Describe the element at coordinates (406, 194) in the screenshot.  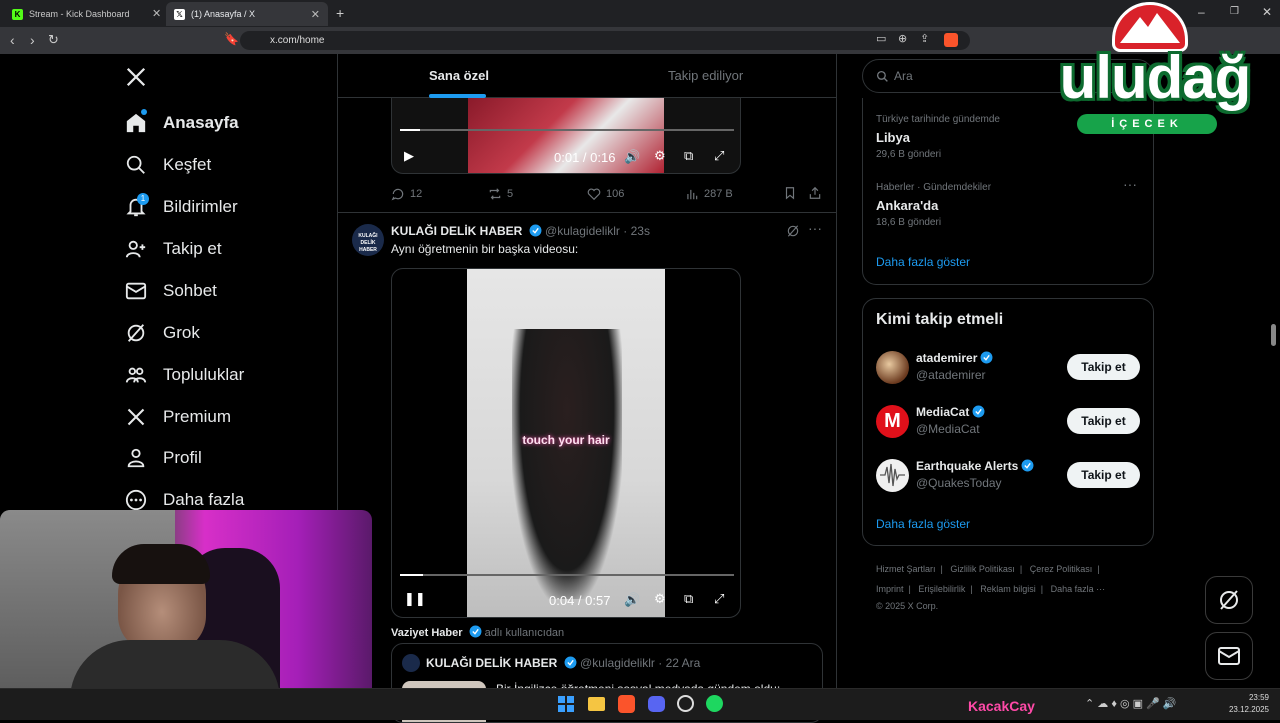
I see `reply-button: 12` at that location.